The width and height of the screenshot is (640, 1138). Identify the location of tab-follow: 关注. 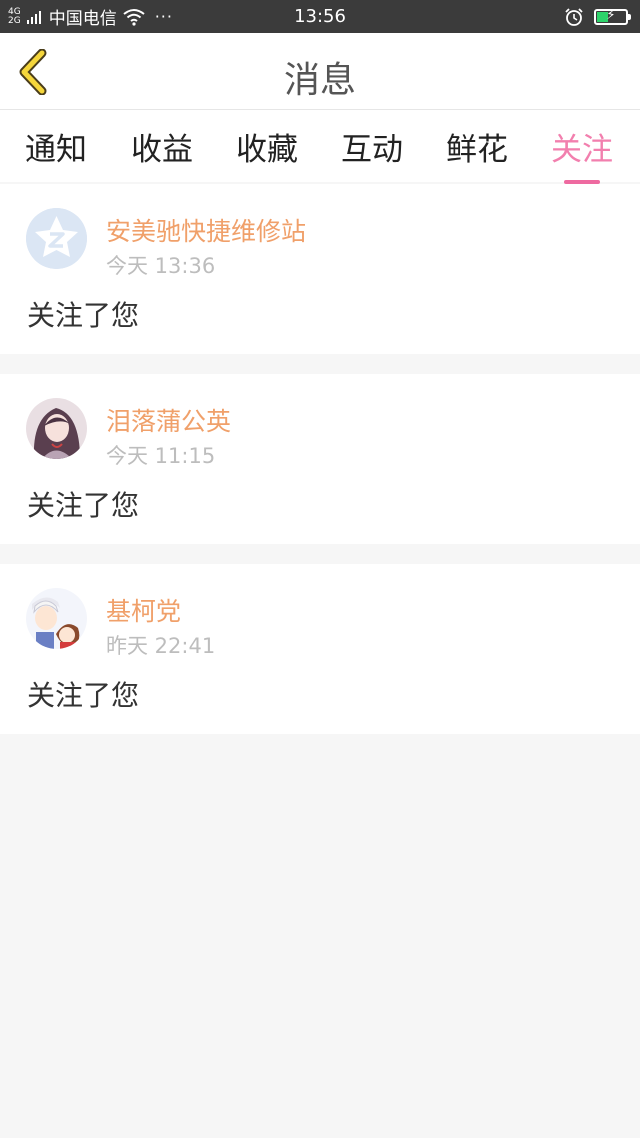
(582, 154).